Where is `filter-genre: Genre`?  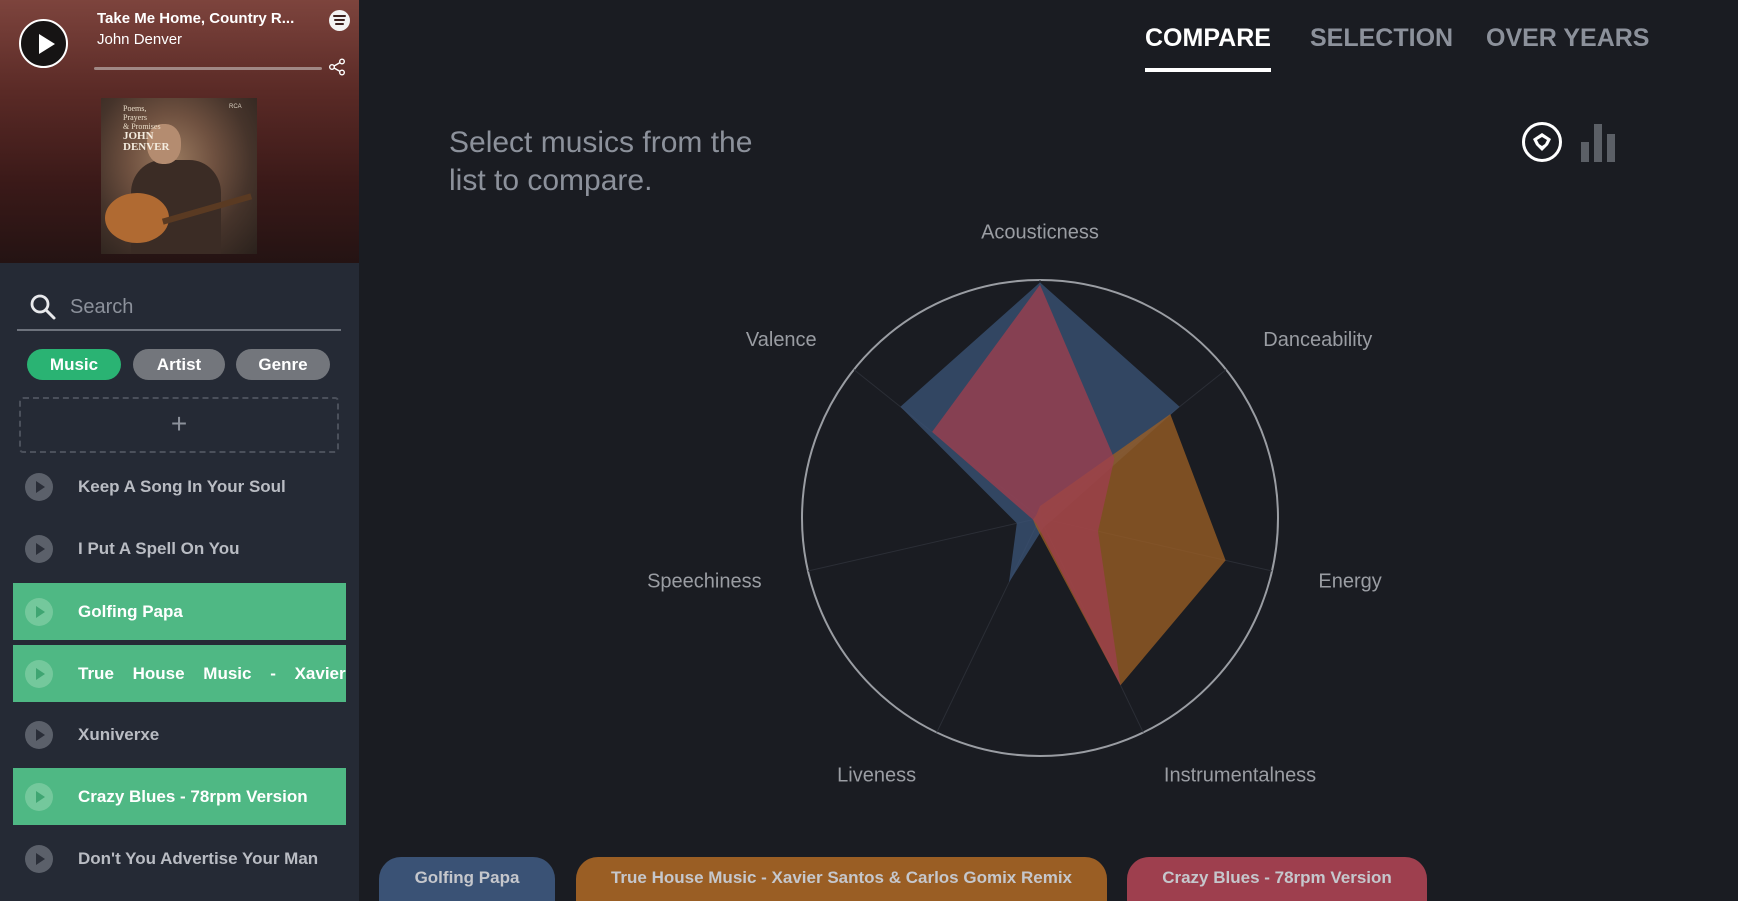
filter-genre: Genre is located at coordinates (283, 364).